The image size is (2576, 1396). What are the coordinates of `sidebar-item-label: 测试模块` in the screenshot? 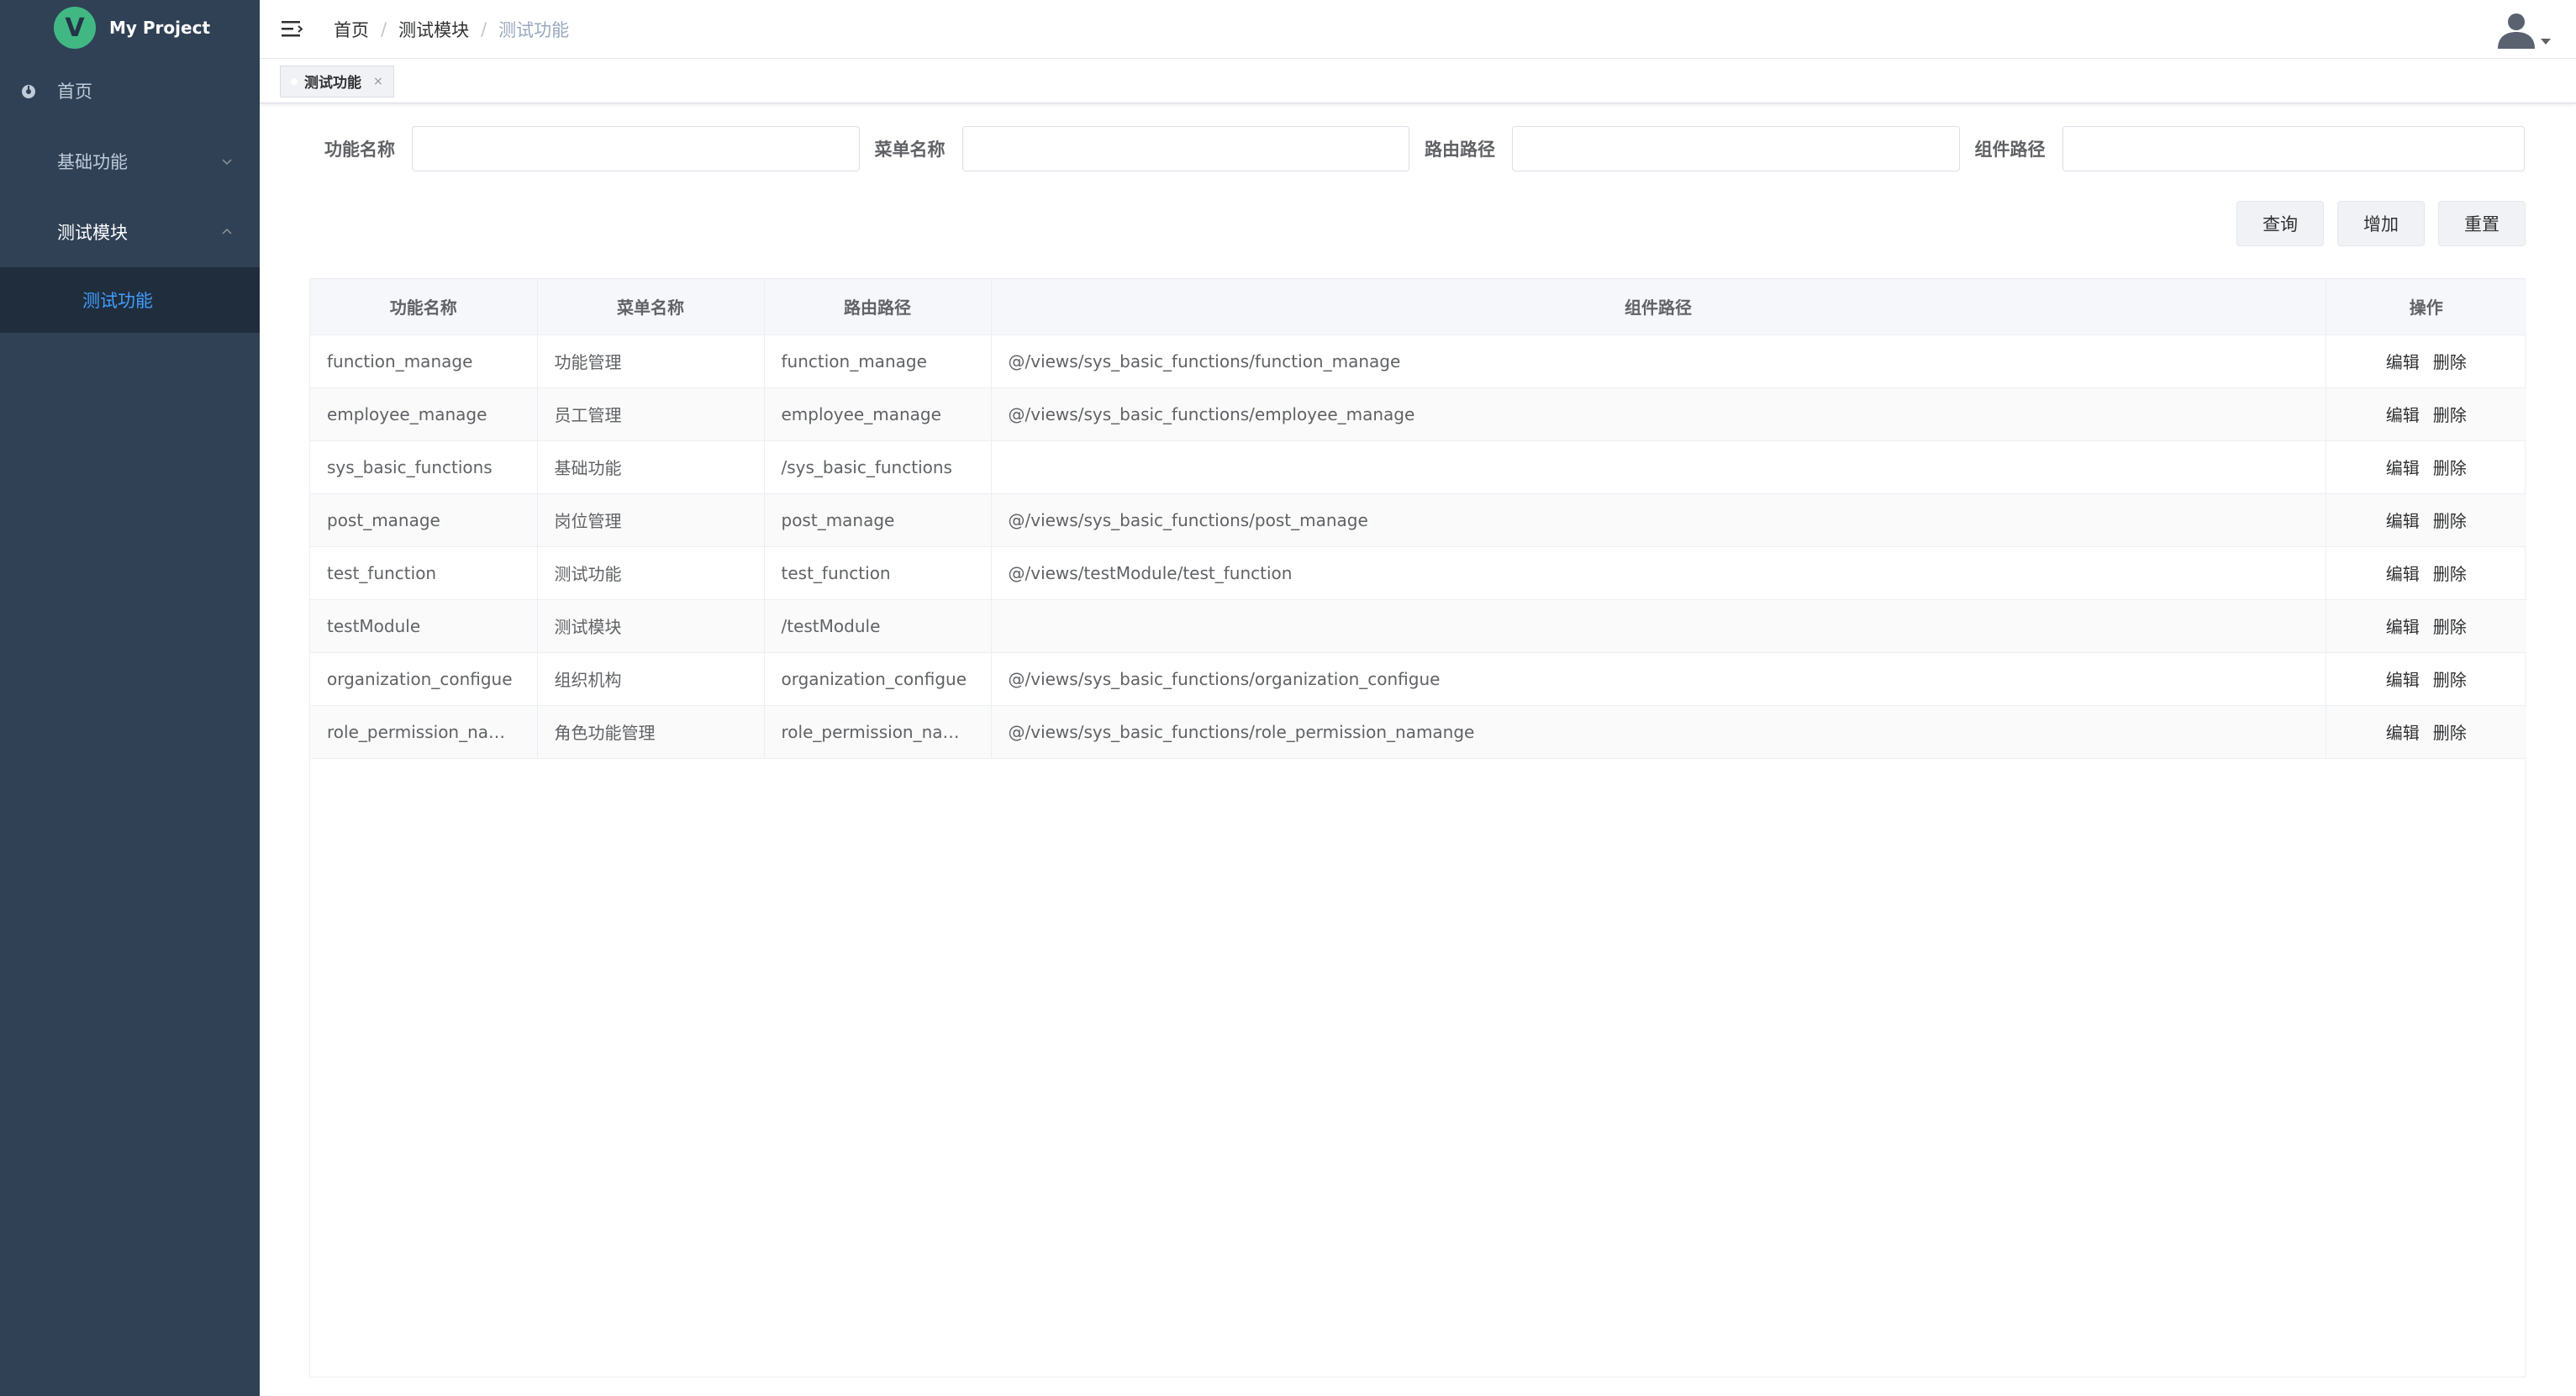 It's located at (92, 233).